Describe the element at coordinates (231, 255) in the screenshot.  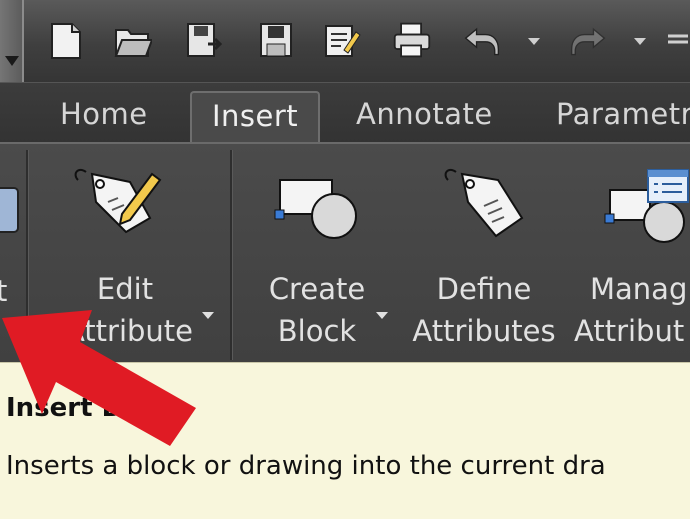
I see `panel-separator` at that location.